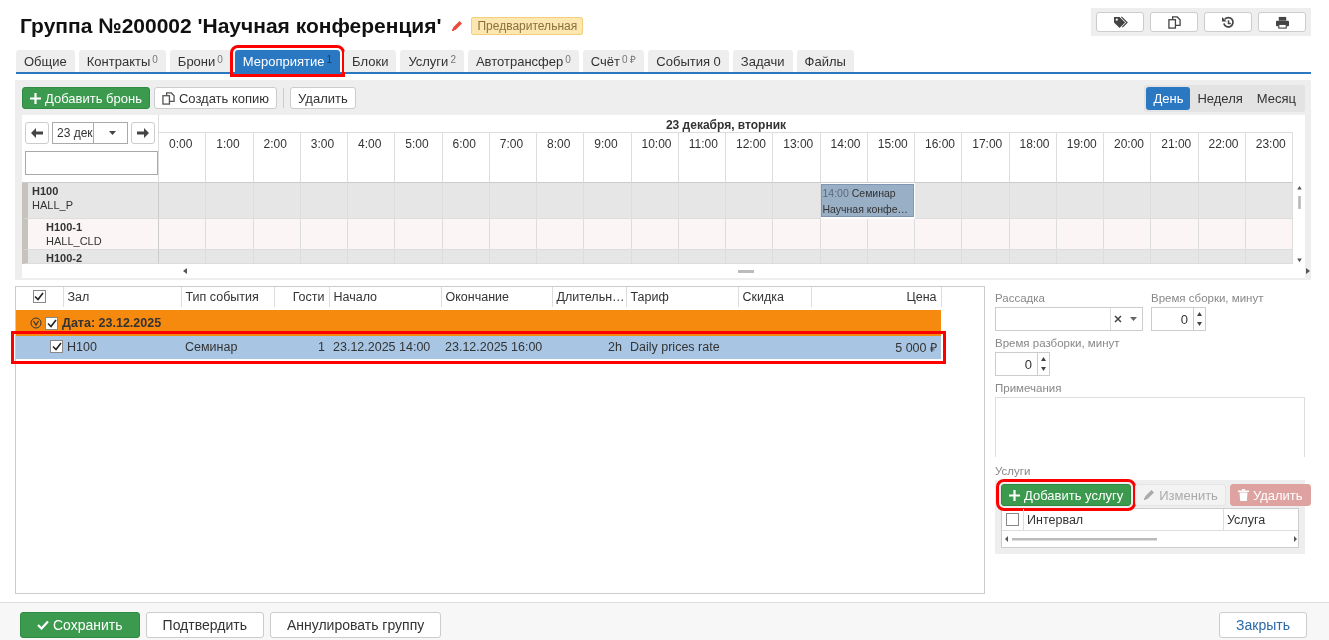 The width and height of the screenshot is (1329, 640). What do you see at coordinates (478, 347) in the screenshot?
I see `table-row: H100 Семинар 1 23.12.2025 14:00 23.12.2025 16:00 2h Daily prices rate 5 000 ₽` at bounding box center [478, 347].